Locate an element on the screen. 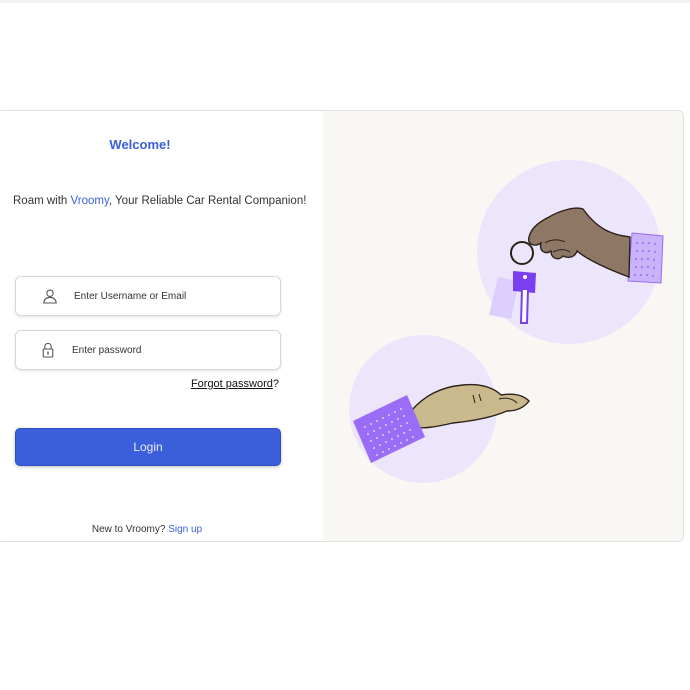  tagline-prefix: Roam with is located at coordinates (42, 201).